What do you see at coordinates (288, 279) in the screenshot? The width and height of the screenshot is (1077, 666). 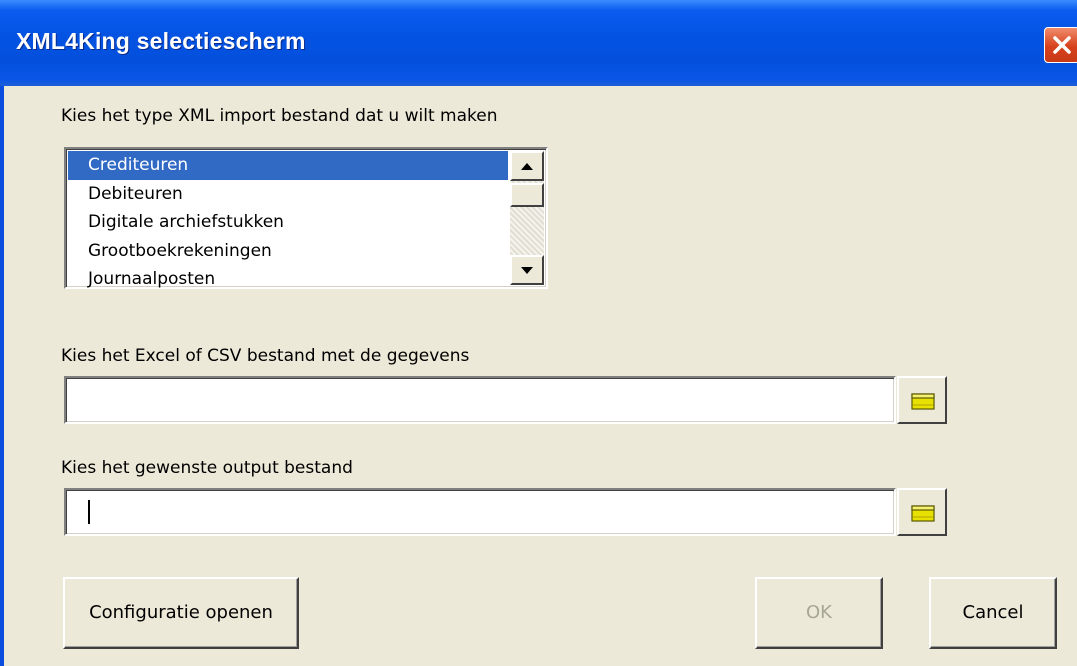 I see `list-item: Journaalposten` at bounding box center [288, 279].